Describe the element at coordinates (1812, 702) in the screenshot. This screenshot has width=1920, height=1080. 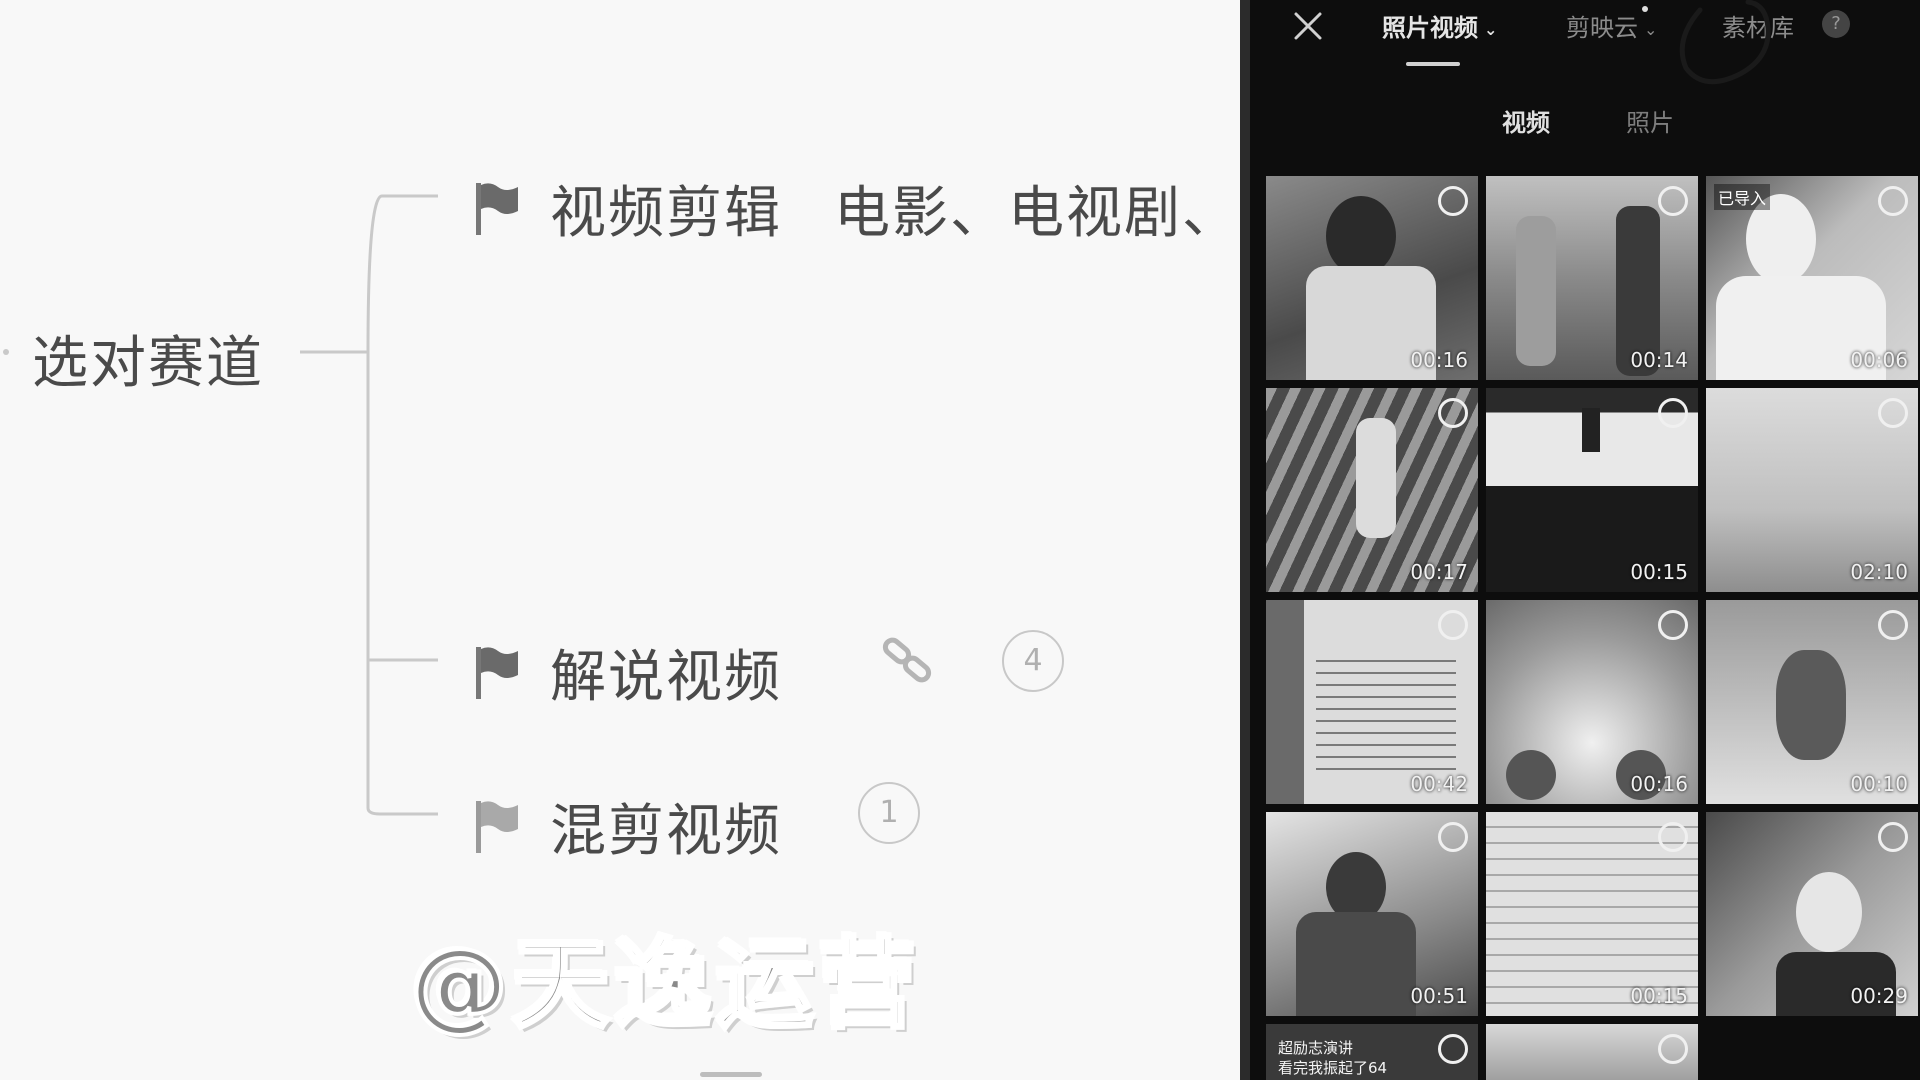
I see `media-tile: 00:10` at that location.